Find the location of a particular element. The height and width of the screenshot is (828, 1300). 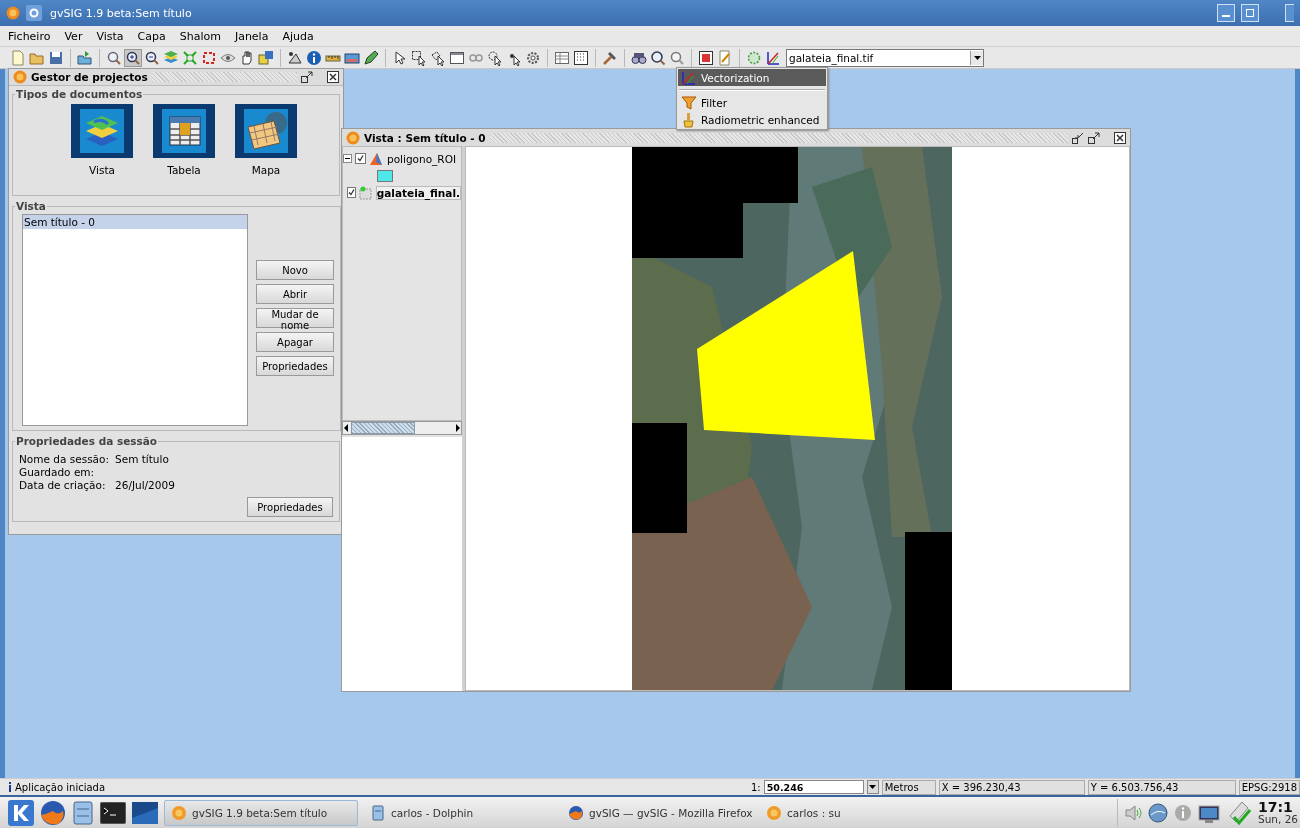

browser-globe-icon is located at coordinates (53, 812).